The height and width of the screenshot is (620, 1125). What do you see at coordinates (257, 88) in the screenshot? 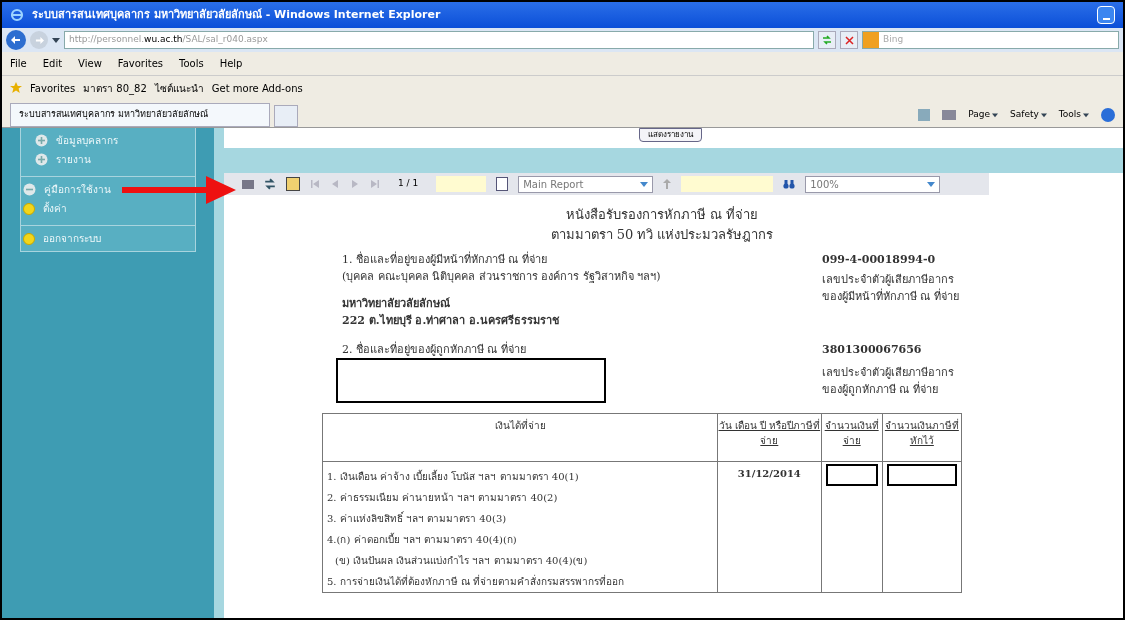
I see `favorite-link: Get more Add-ons` at bounding box center [257, 88].